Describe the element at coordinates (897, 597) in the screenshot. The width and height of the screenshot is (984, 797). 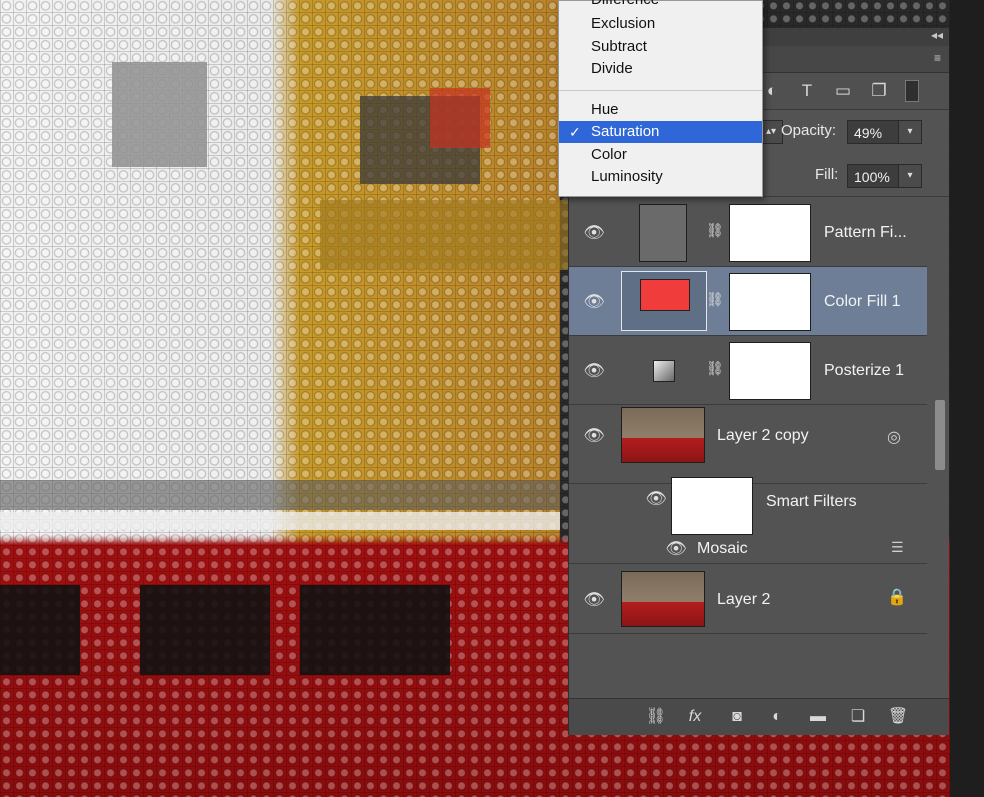
I see `lock-icon: 🔒` at that location.